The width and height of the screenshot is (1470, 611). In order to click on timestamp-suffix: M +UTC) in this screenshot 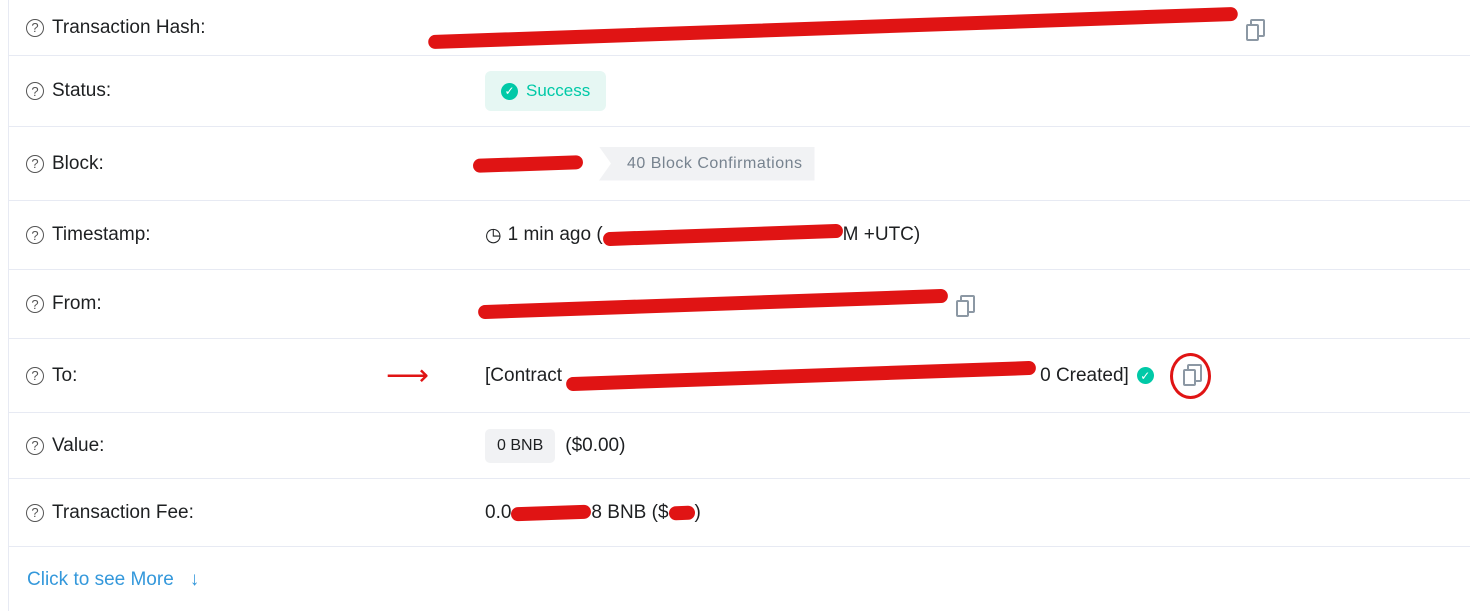, I will do `click(881, 234)`.